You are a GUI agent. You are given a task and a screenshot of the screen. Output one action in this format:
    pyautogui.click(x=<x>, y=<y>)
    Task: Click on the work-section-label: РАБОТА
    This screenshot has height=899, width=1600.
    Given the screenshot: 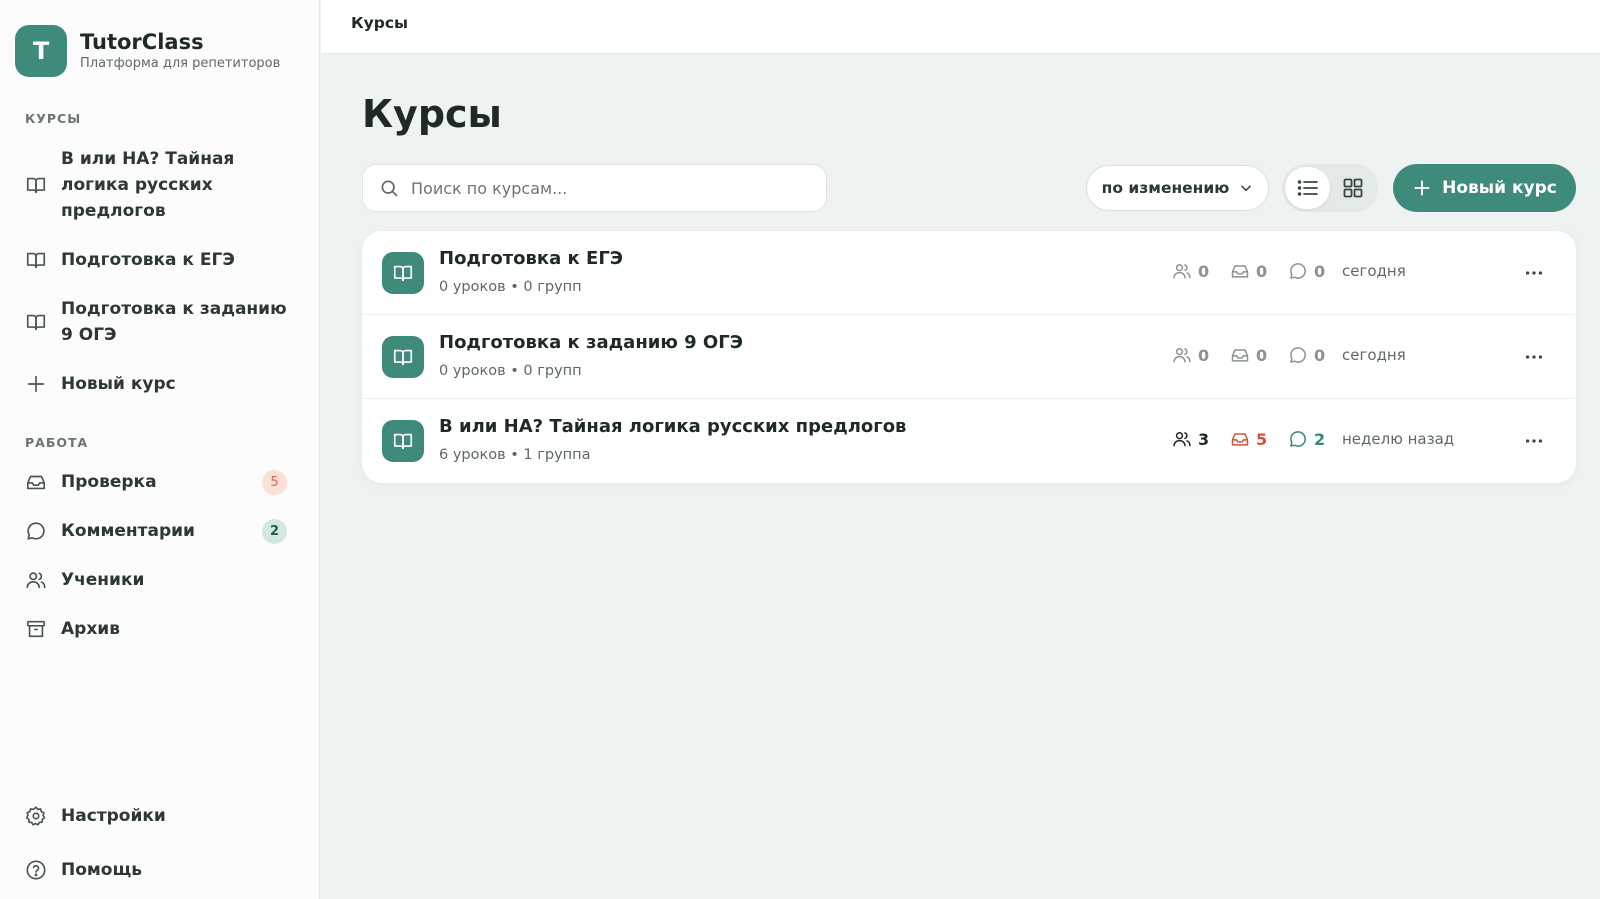 What is the action you would take?
    pyautogui.click(x=57, y=442)
    